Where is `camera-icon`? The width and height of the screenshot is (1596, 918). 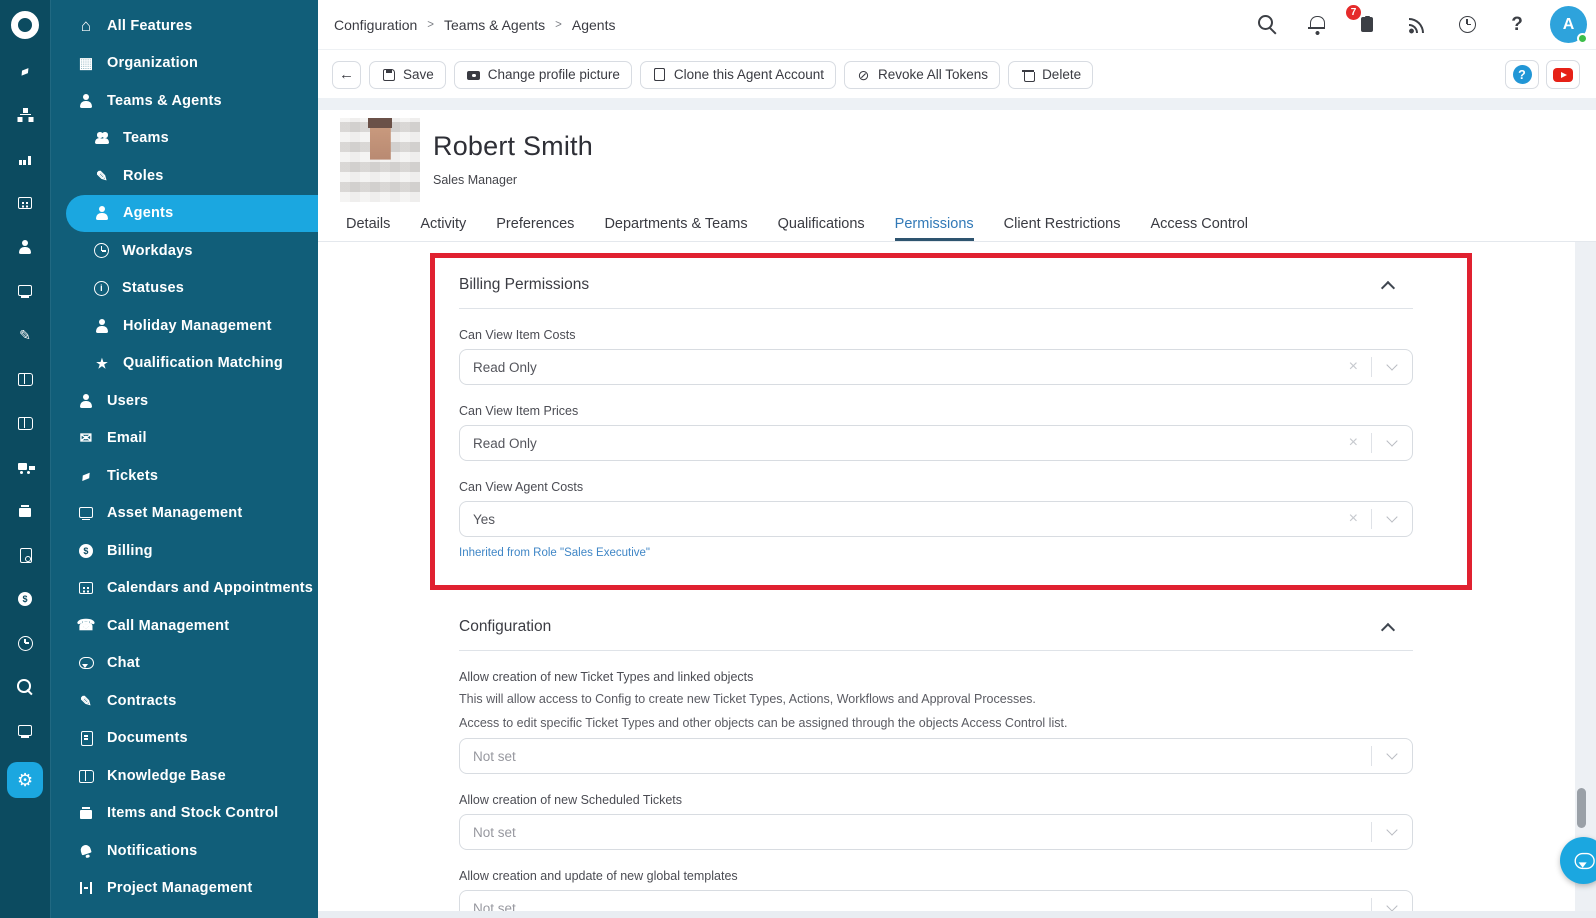 camera-icon is located at coordinates (473, 74).